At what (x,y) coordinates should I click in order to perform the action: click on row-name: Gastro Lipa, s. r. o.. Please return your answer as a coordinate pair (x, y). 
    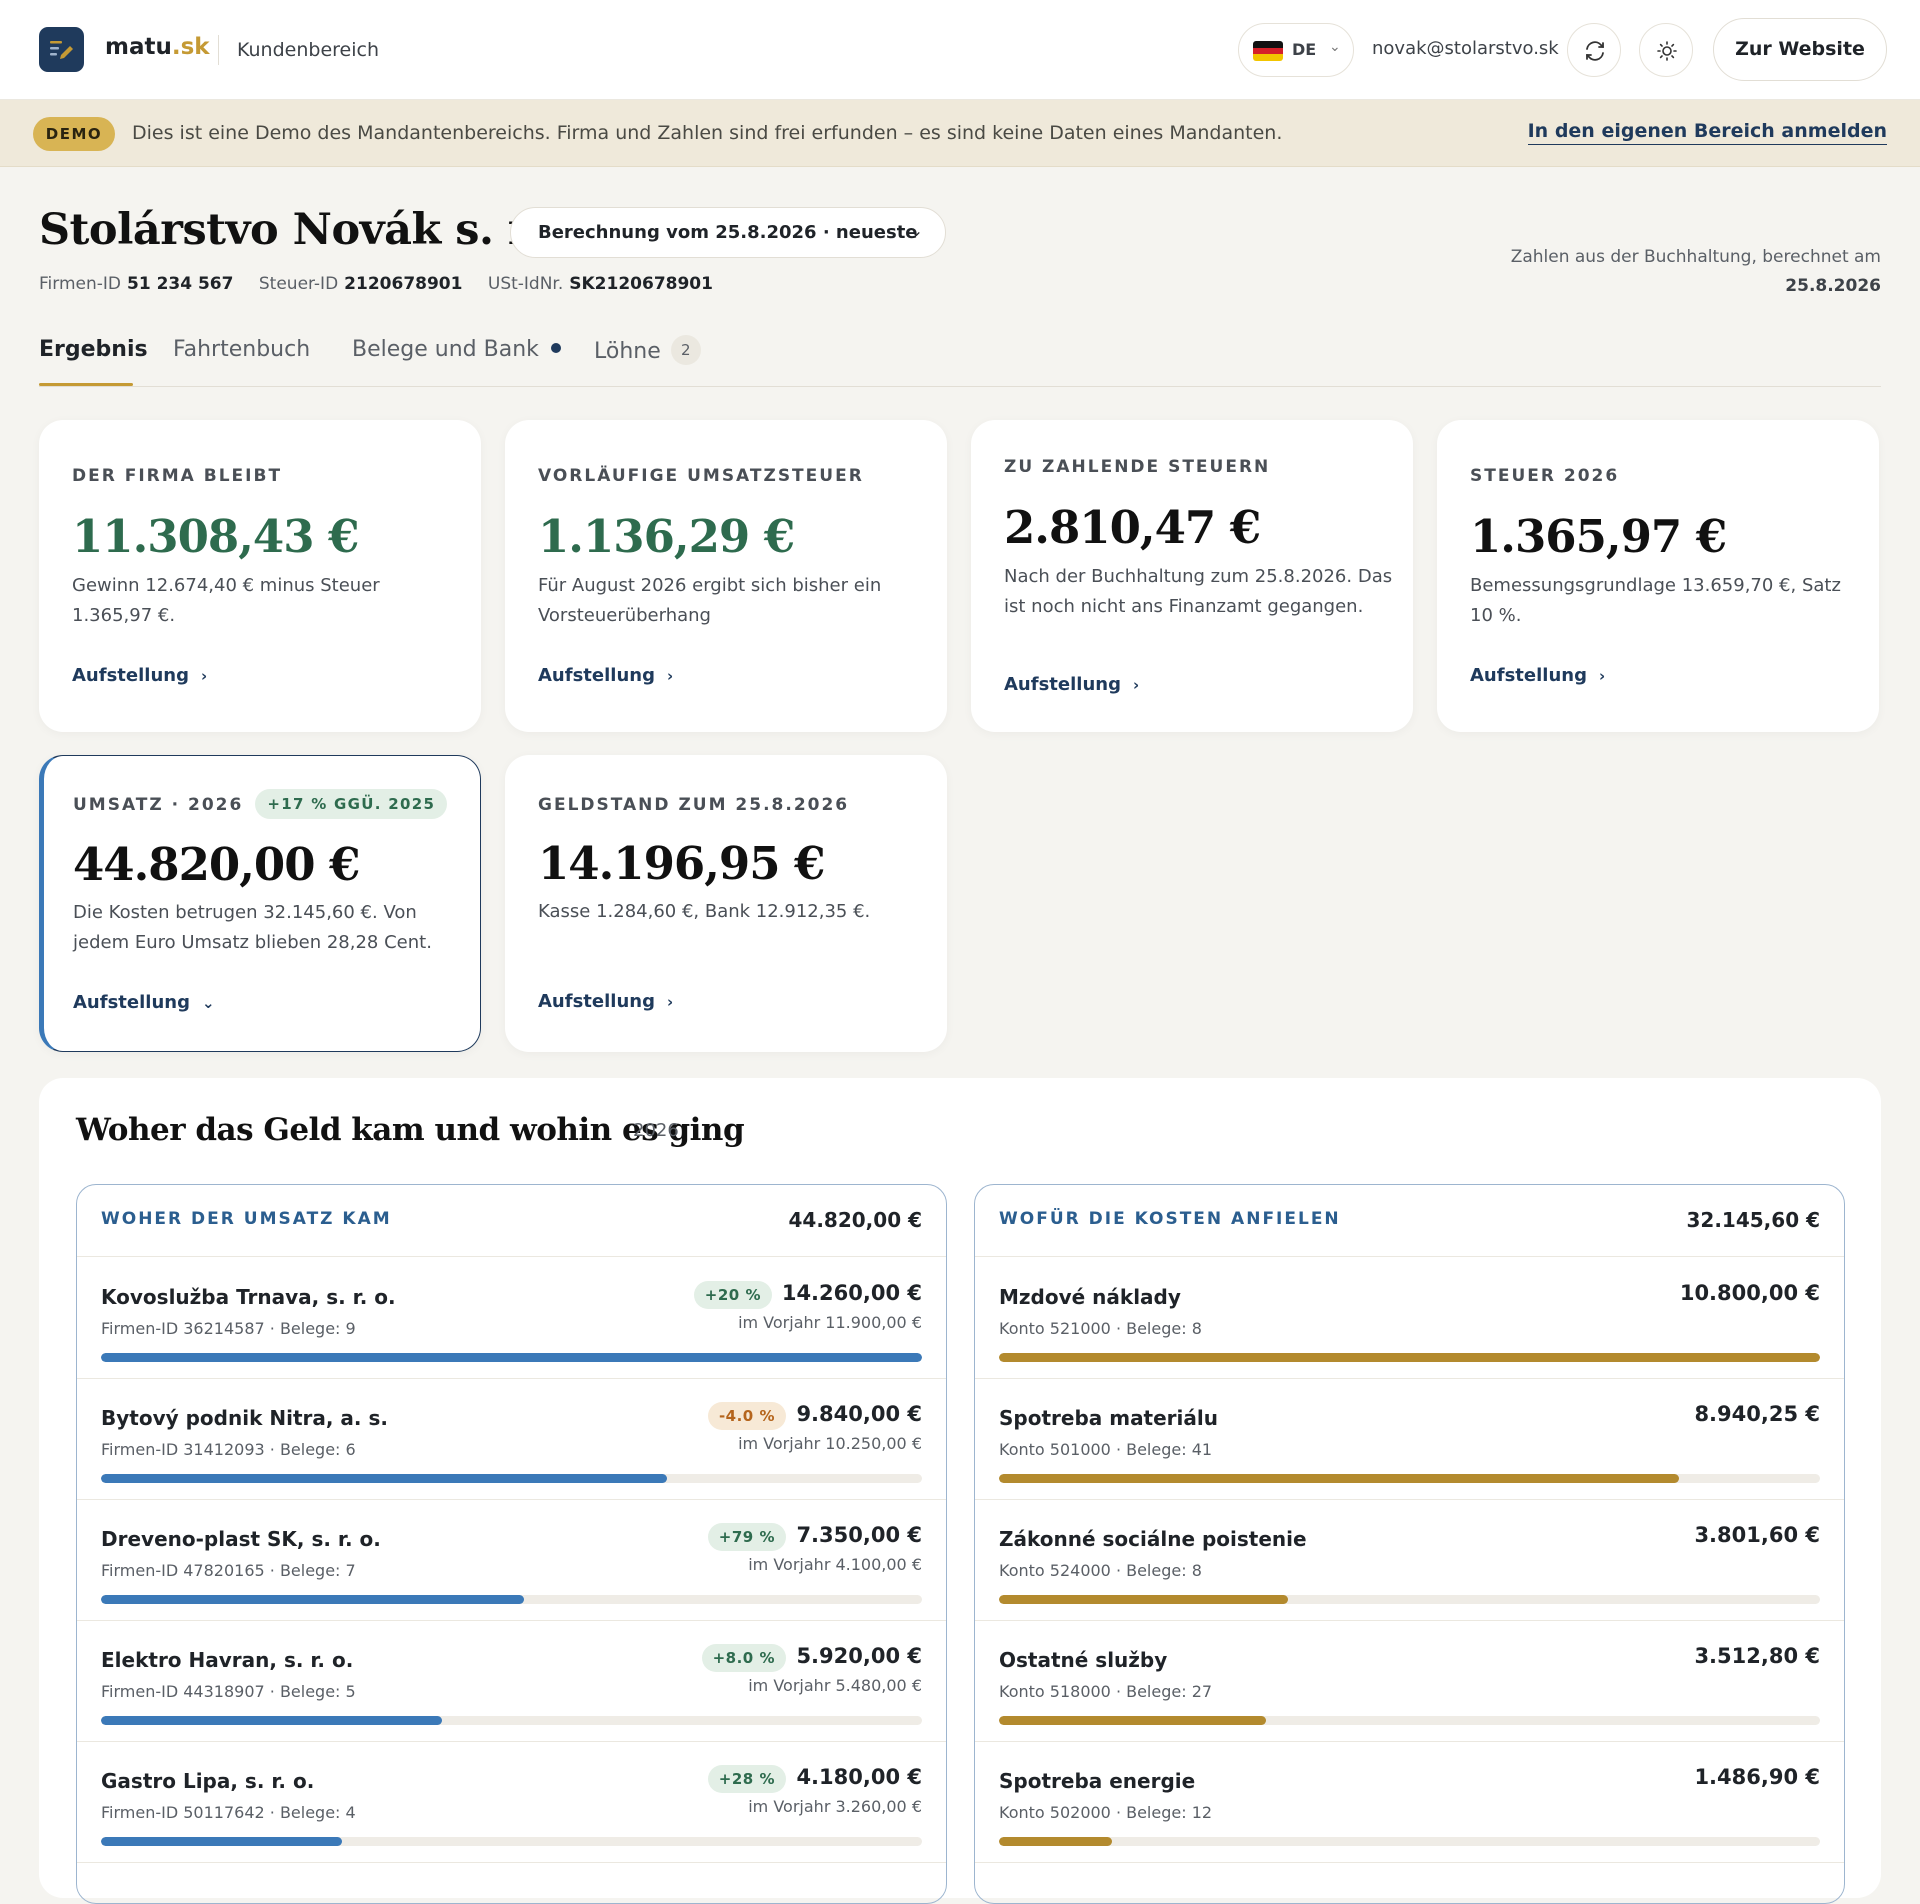
    Looking at the image, I should click on (208, 1781).